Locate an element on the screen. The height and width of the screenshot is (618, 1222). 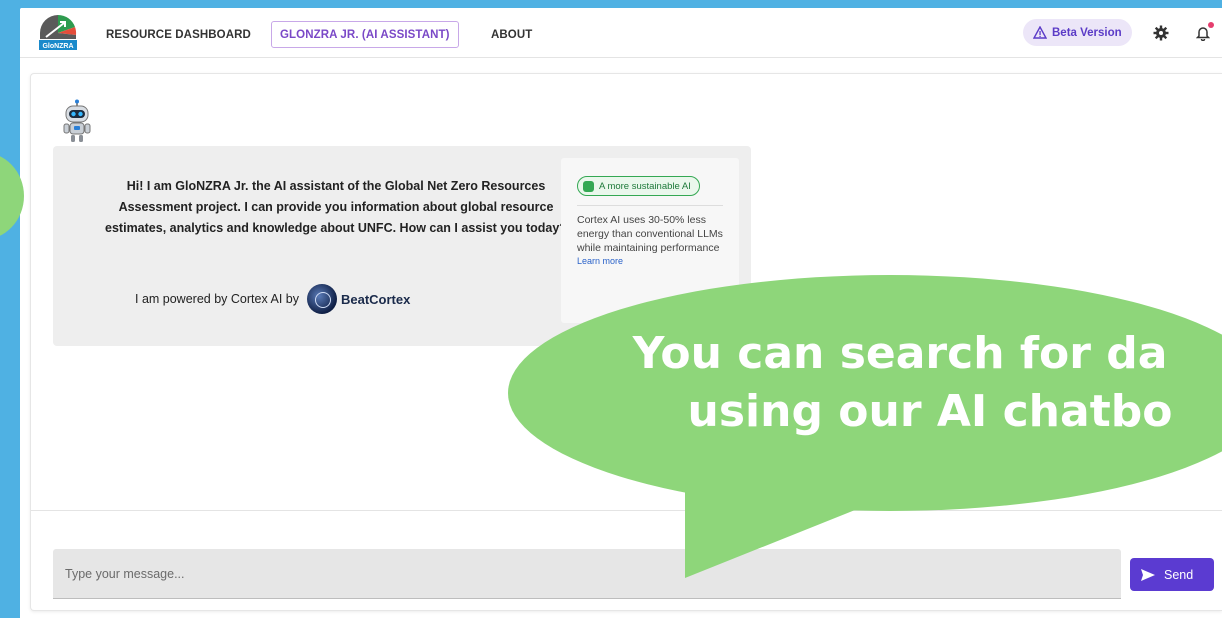
settings-button is located at coordinates (1161, 33).